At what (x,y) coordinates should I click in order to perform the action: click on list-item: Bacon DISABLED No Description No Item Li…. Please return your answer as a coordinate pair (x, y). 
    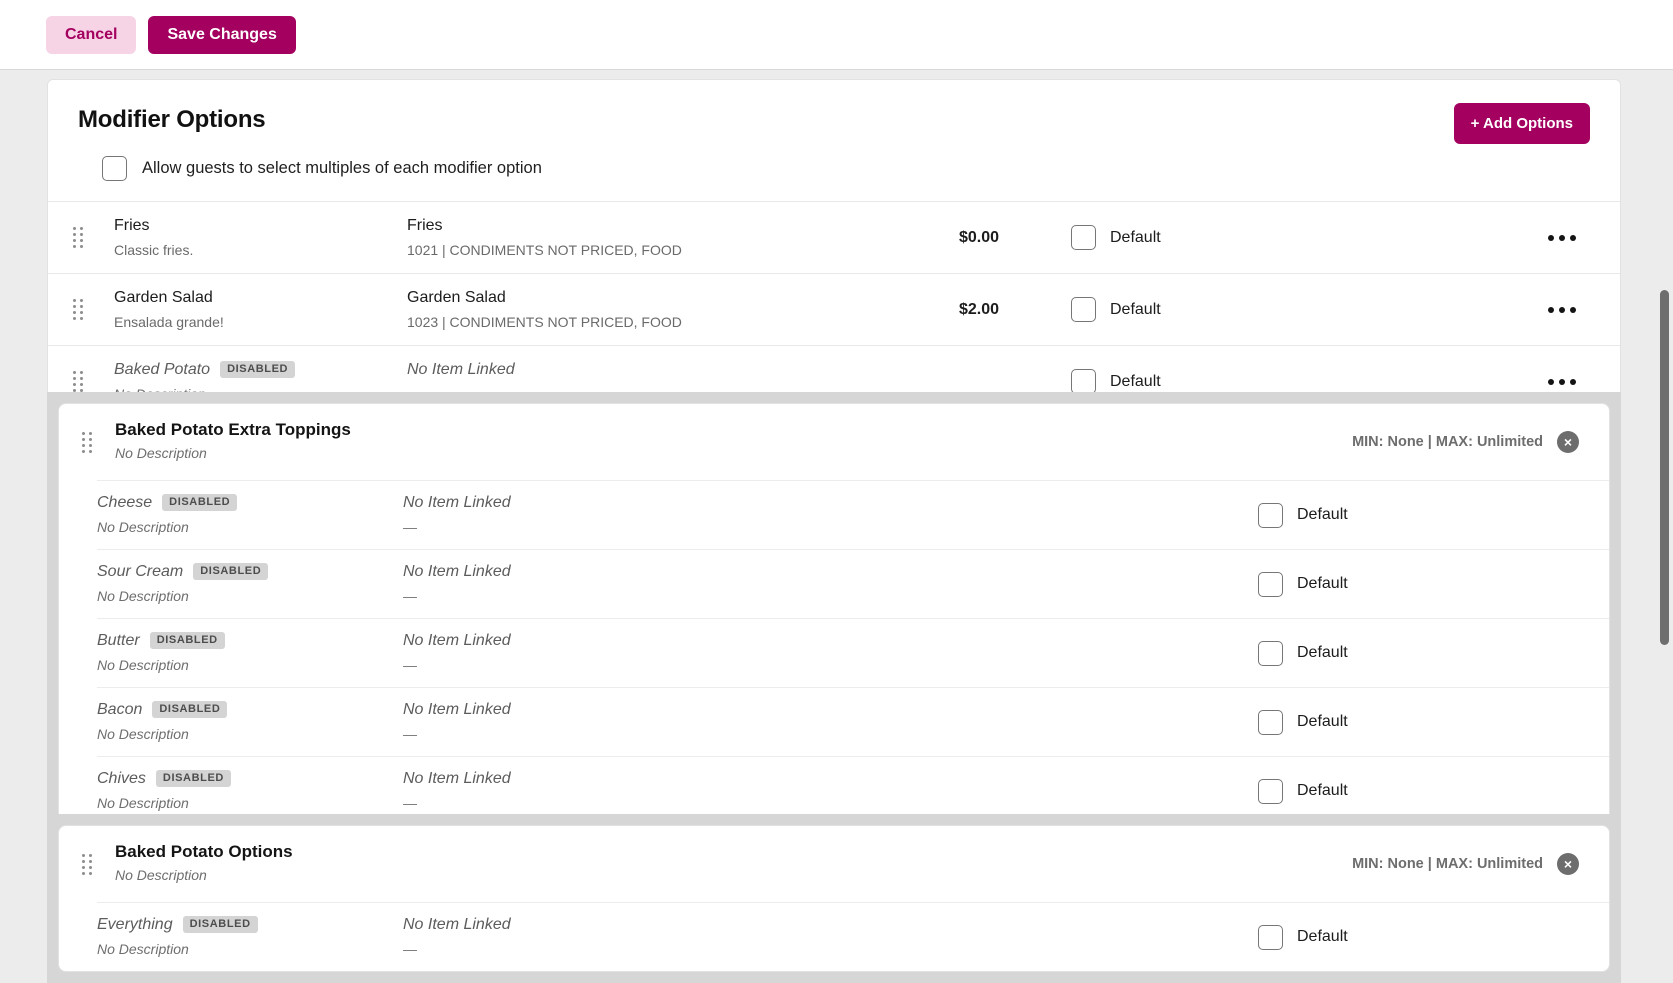
    Looking at the image, I should click on (853, 721).